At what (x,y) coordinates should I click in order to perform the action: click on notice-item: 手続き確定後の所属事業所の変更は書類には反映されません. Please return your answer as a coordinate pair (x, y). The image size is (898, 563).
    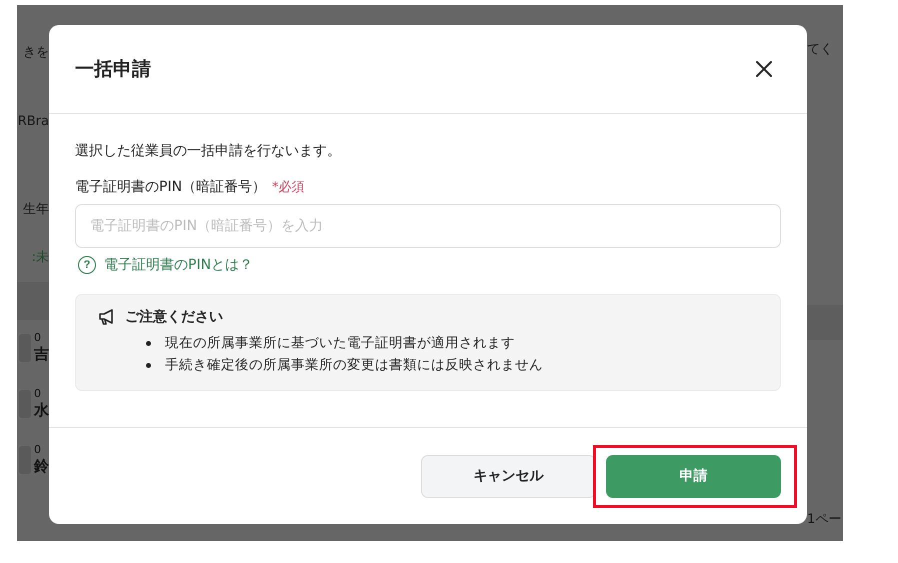
    Looking at the image, I should click on (354, 365).